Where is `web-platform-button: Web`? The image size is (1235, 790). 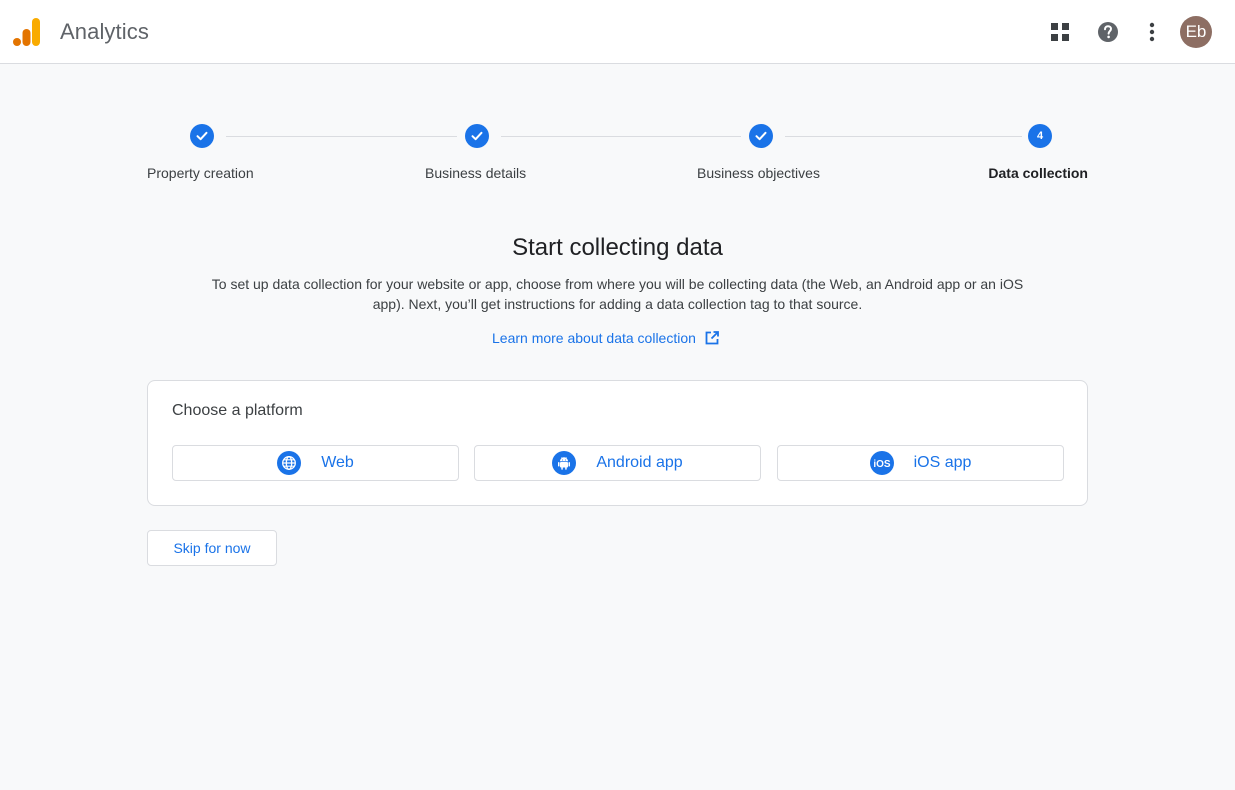 web-platform-button: Web is located at coordinates (315, 463).